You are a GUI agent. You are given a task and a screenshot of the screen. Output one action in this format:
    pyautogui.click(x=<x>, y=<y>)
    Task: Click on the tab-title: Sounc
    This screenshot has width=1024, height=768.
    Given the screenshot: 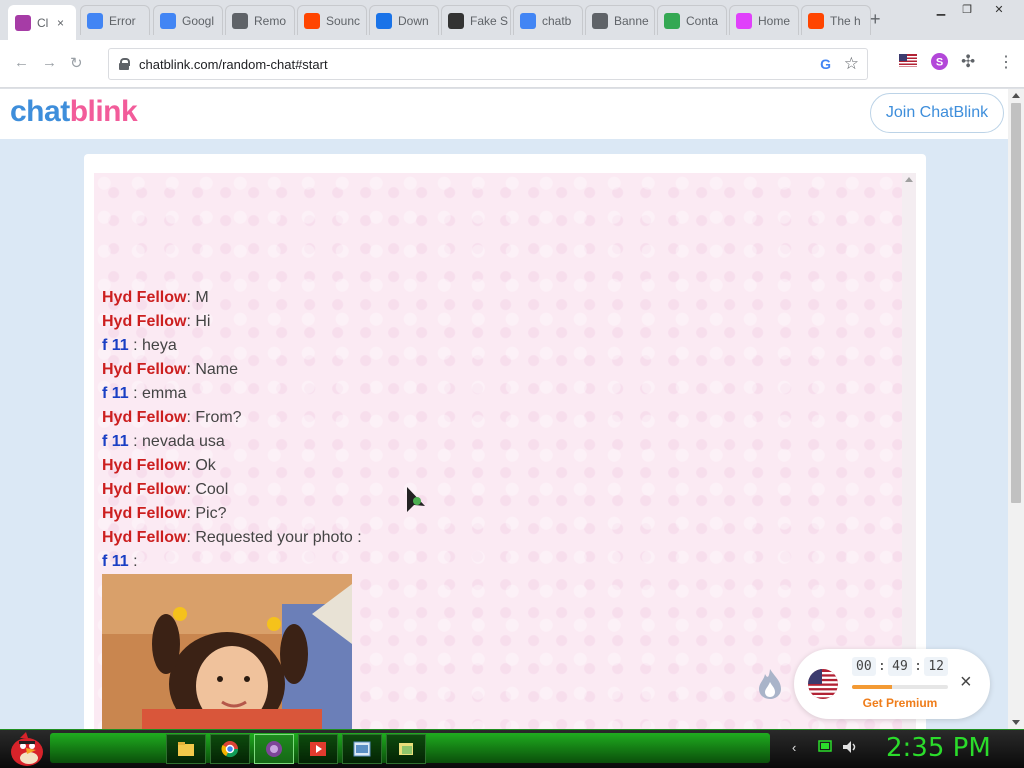 What is the action you would take?
    pyautogui.click(x=343, y=20)
    